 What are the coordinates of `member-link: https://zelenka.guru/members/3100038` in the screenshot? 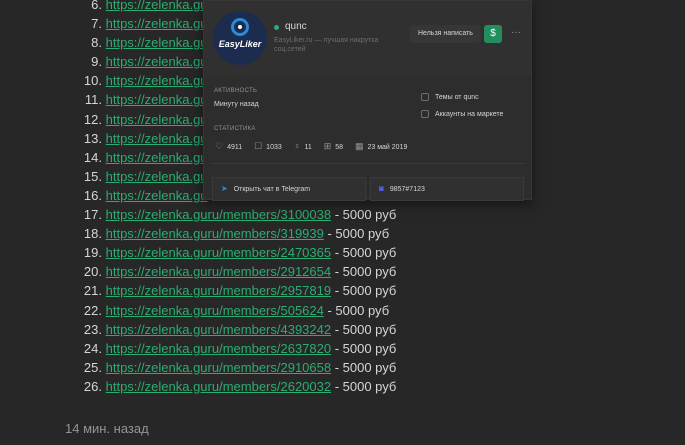 It's located at (218, 214).